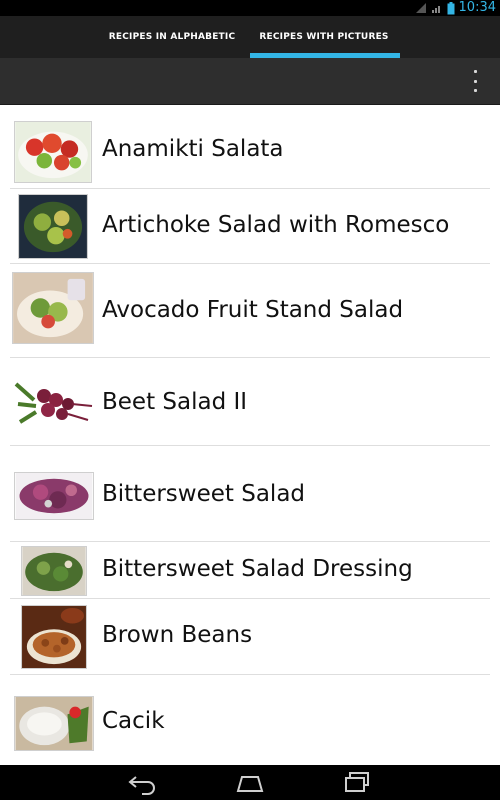  What do you see at coordinates (53, 308) in the screenshot?
I see `salad-avocado-image` at bounding box center [53, 308].